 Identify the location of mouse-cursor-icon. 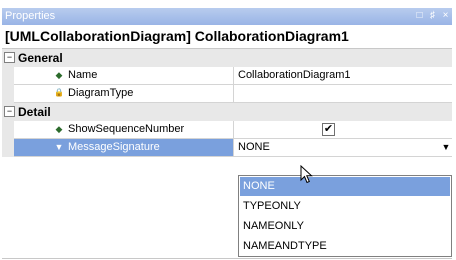
(306, 174).